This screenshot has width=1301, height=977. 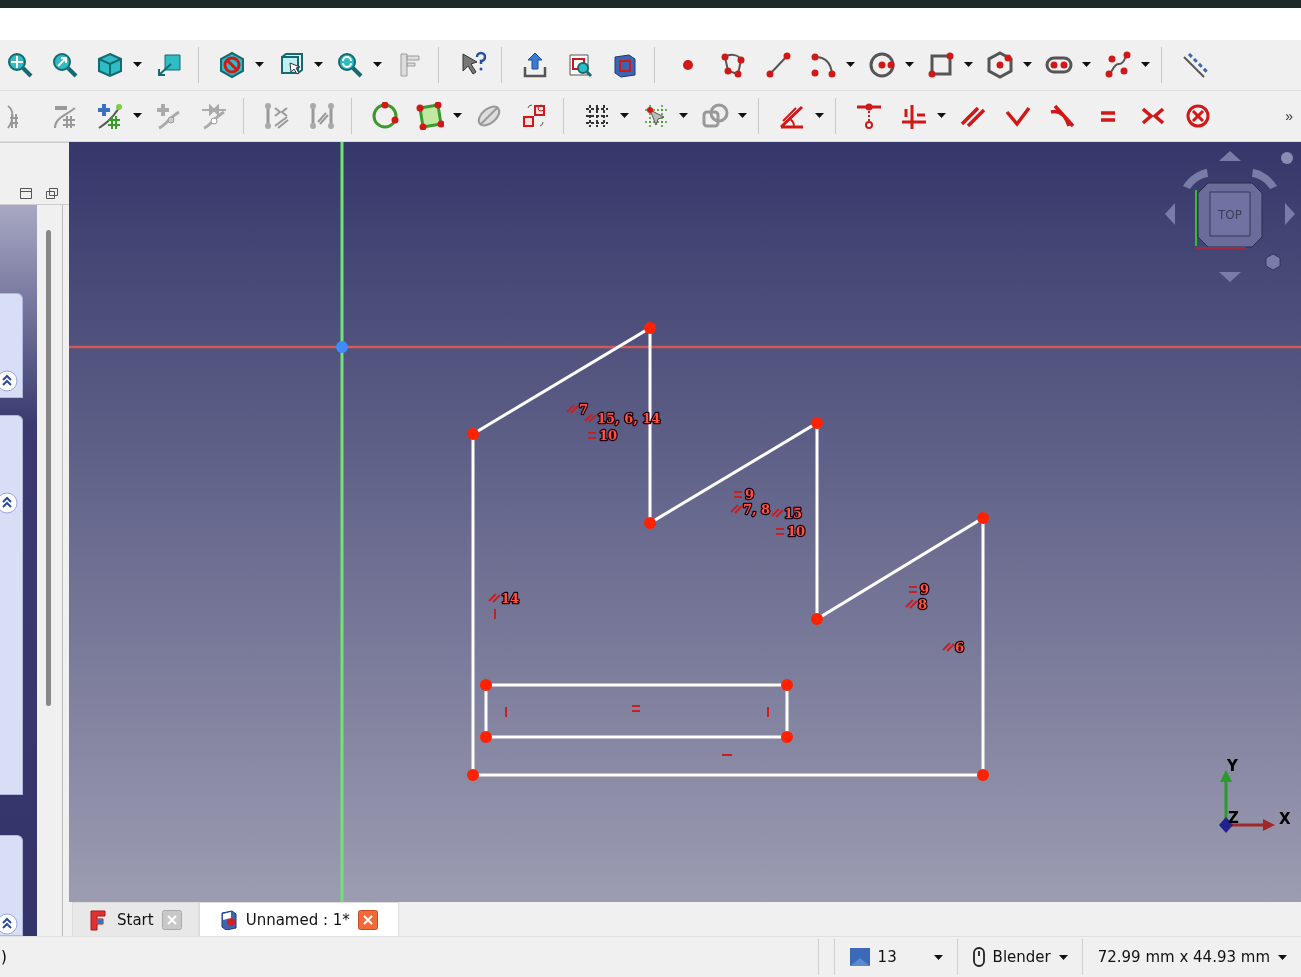 What do you see at coordinates (1230, 216) in the screenshot?
I see `navigation-cube-drawing` at bounding box center [1230, 216].